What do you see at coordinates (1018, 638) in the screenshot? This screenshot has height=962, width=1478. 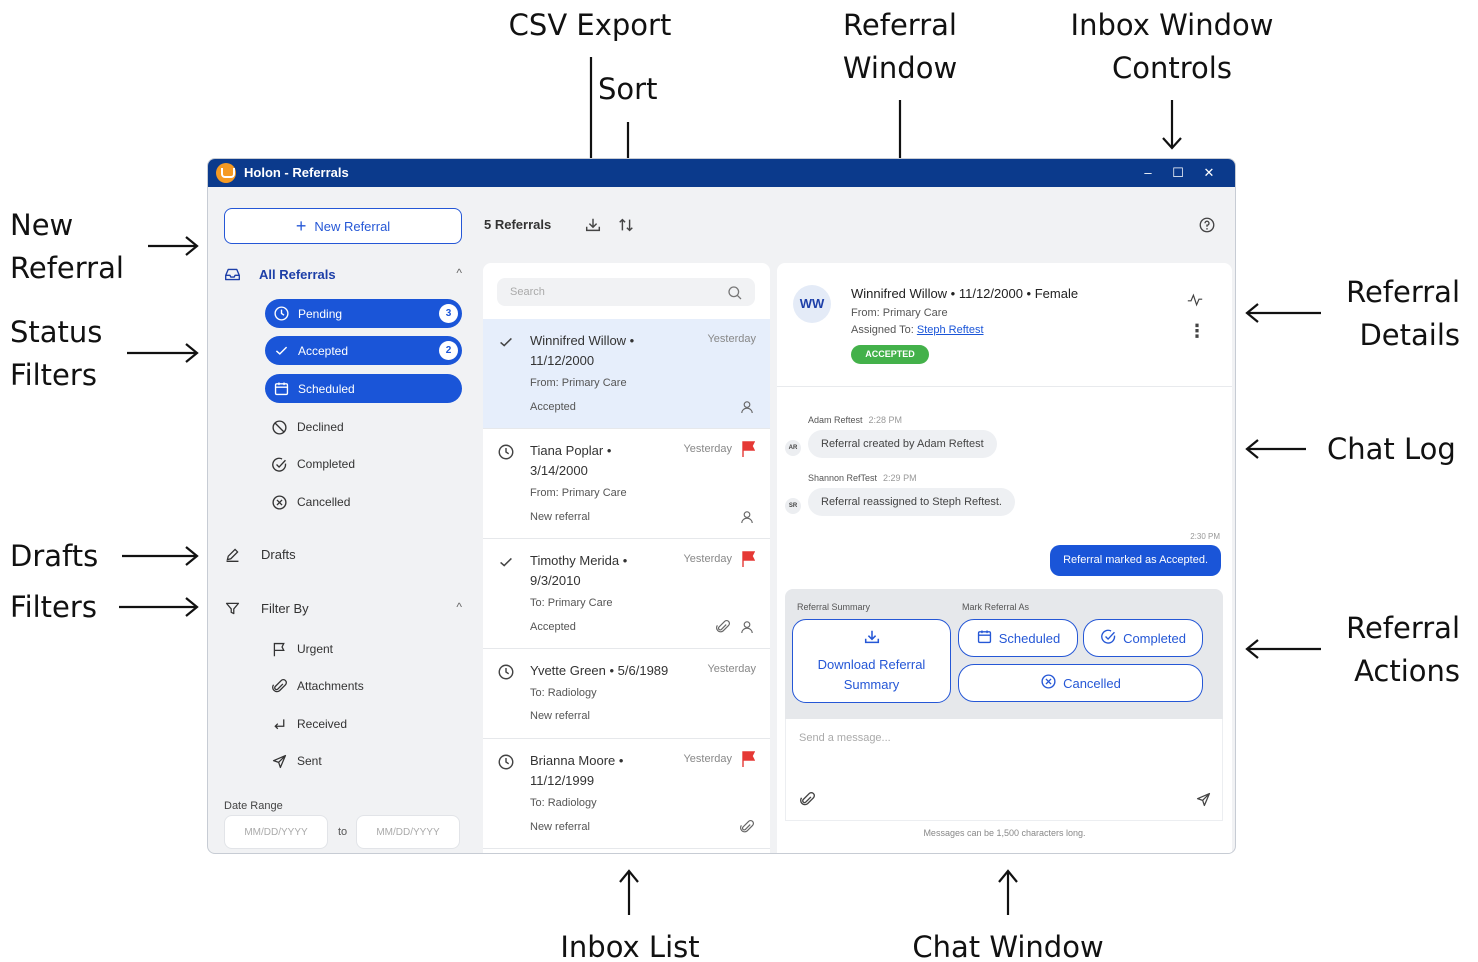 I see `mark-scheduled-button: Scheduled` at bounding box center [1018, 638].